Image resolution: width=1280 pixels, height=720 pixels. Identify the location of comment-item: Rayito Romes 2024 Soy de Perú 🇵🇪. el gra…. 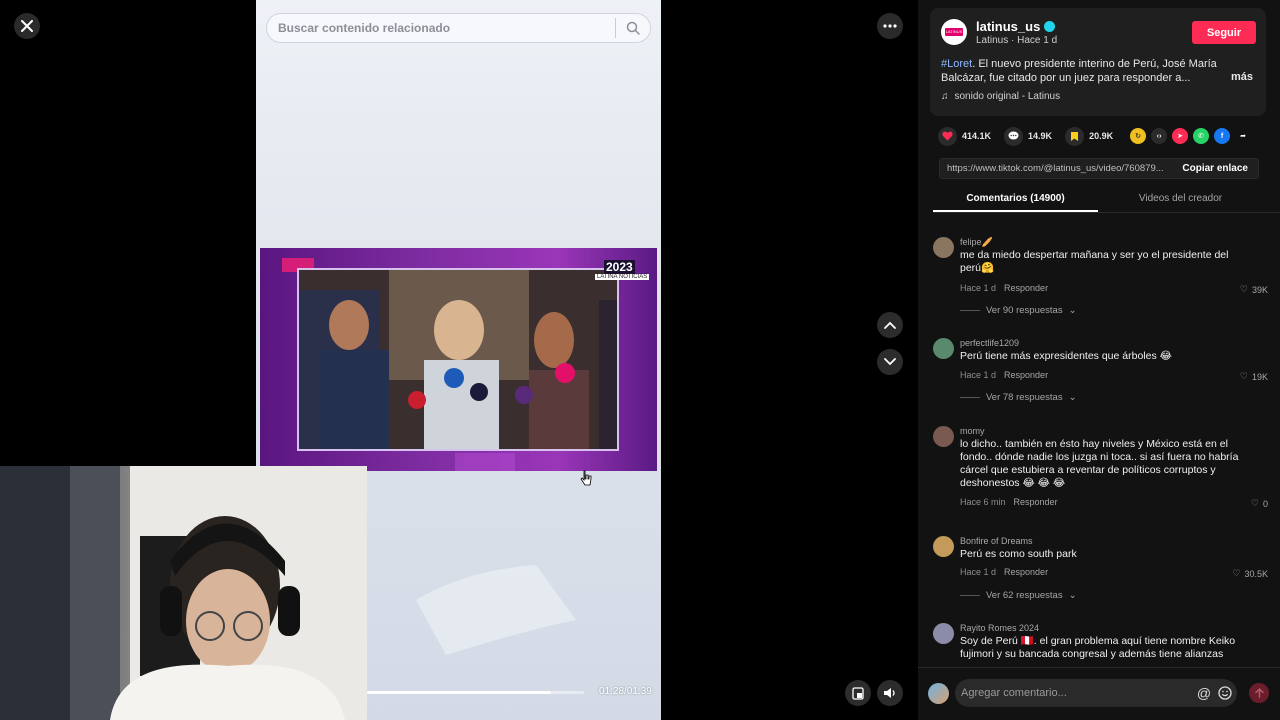
(1103, 645).